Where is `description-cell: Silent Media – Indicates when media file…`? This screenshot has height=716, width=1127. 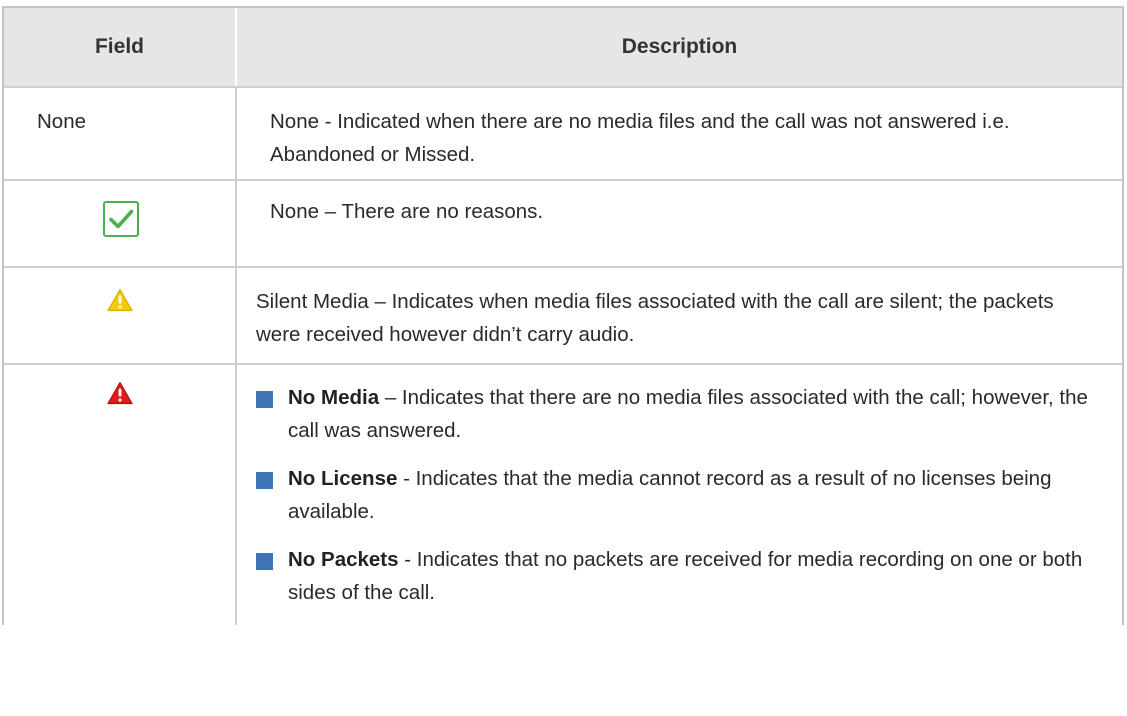 description-cell: Silent Media – Indicates when media file… is located at coordinates (679, 315).